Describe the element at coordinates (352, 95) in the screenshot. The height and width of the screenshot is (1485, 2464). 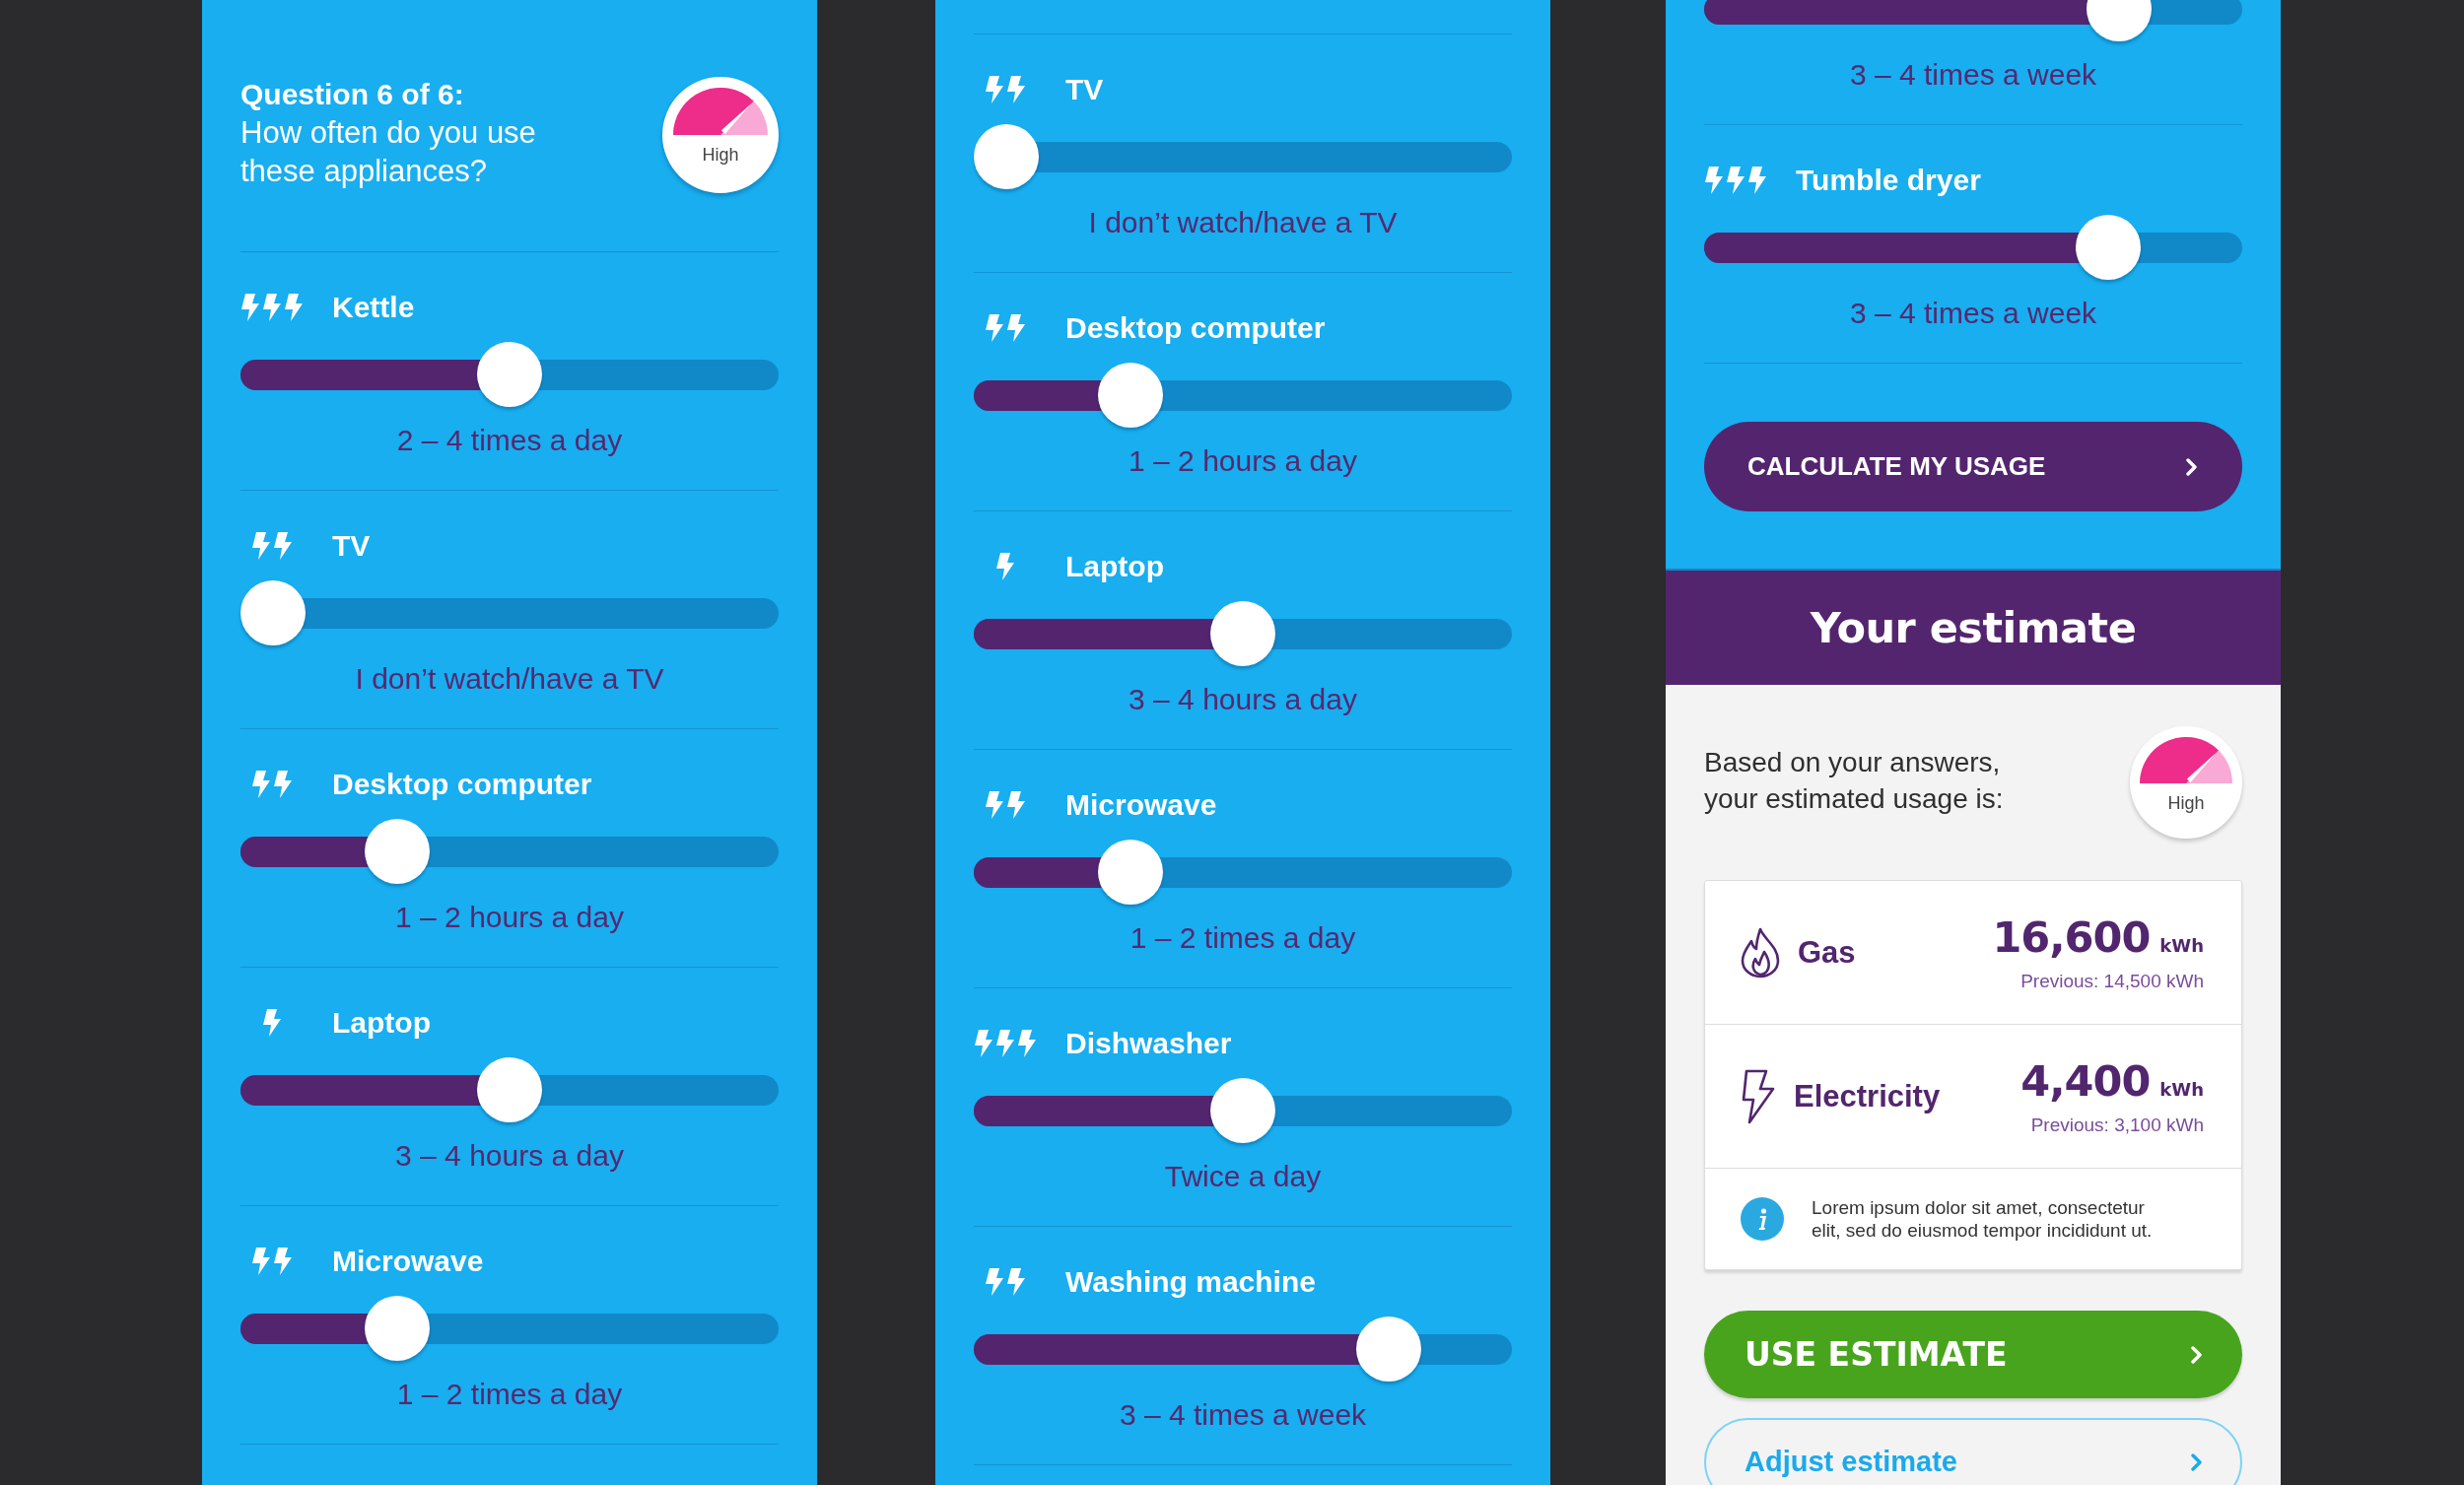
I see `question-number: Question 6 of 6:` at that location.